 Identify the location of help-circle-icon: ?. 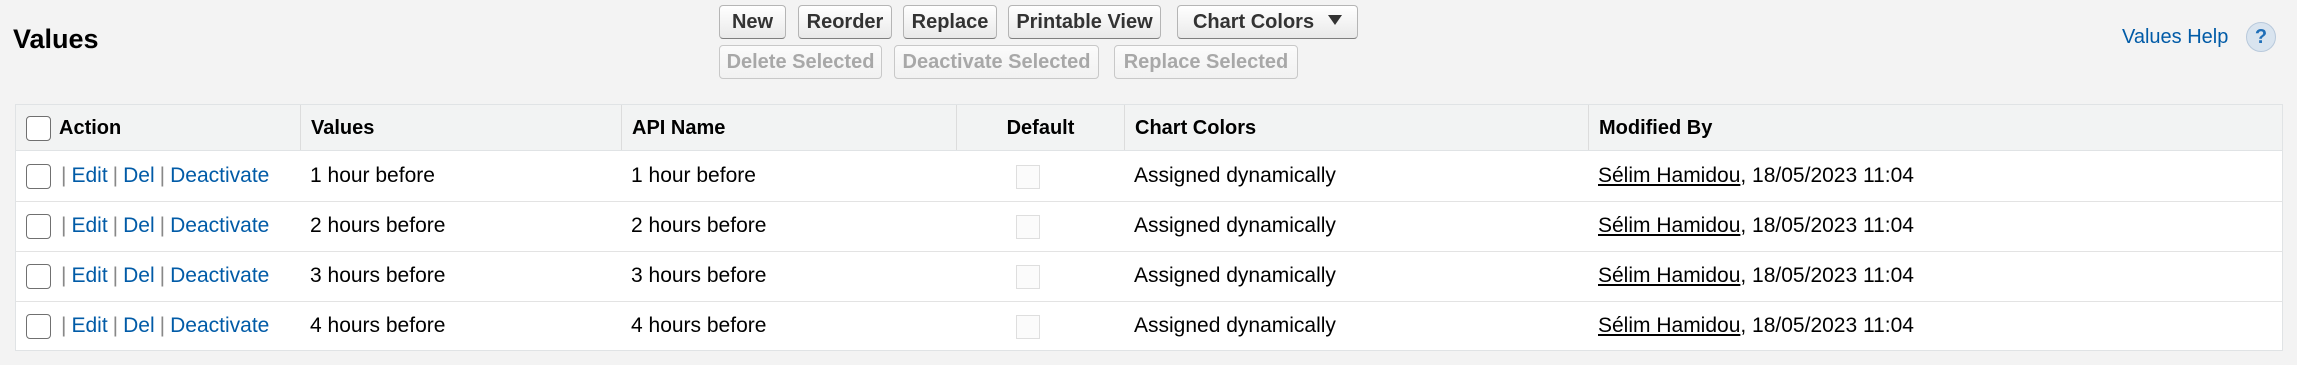
(2261, 37).